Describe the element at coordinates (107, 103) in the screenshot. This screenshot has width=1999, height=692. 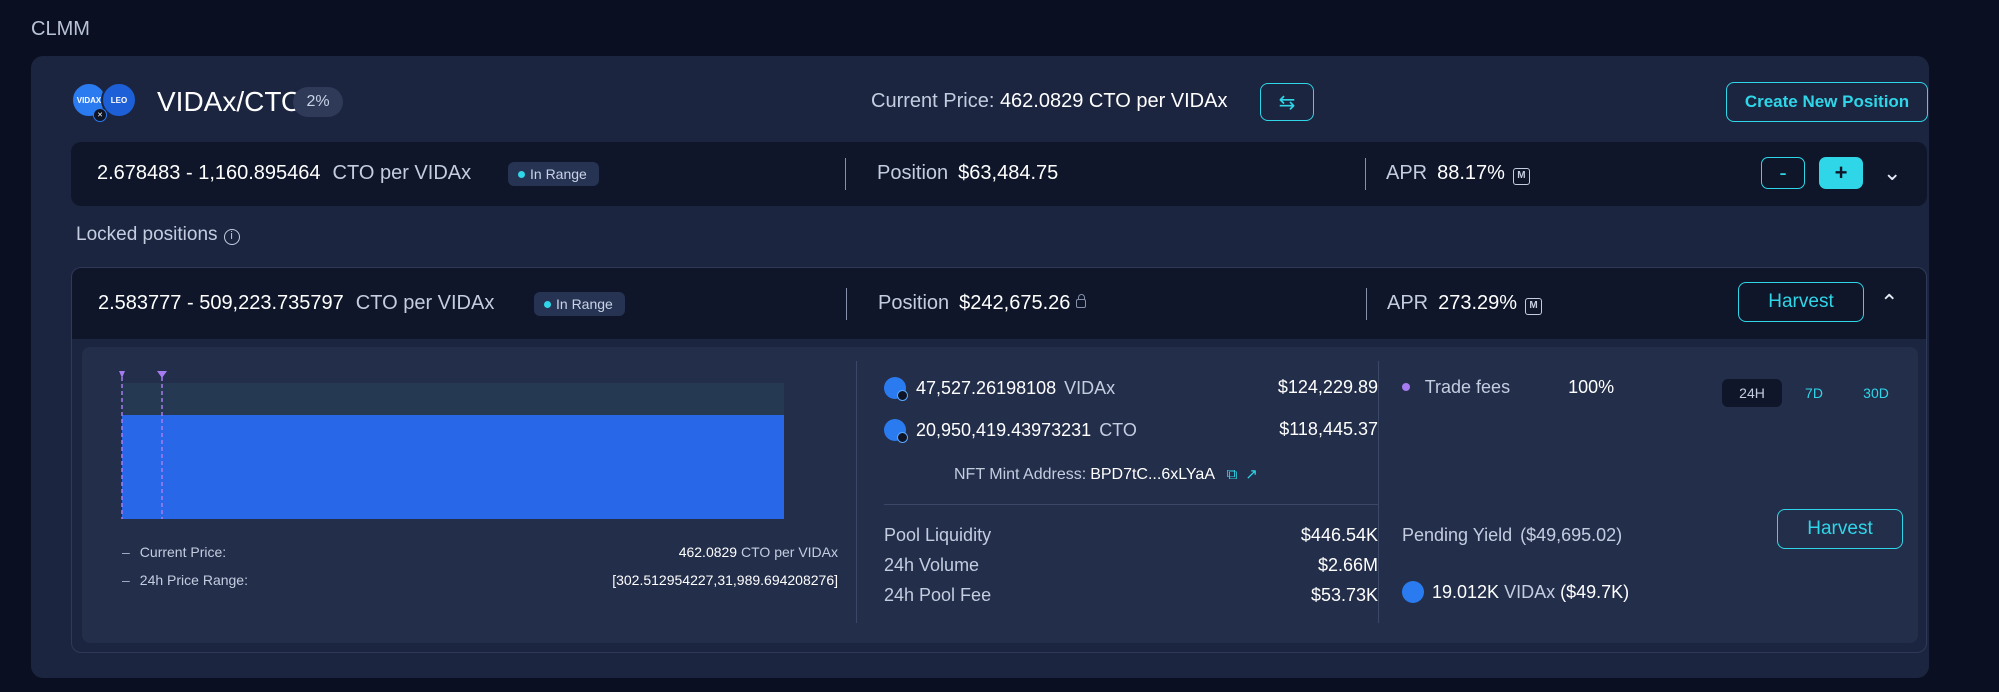
I see `pair-logos: VIDAX LEO ✕` at that location.